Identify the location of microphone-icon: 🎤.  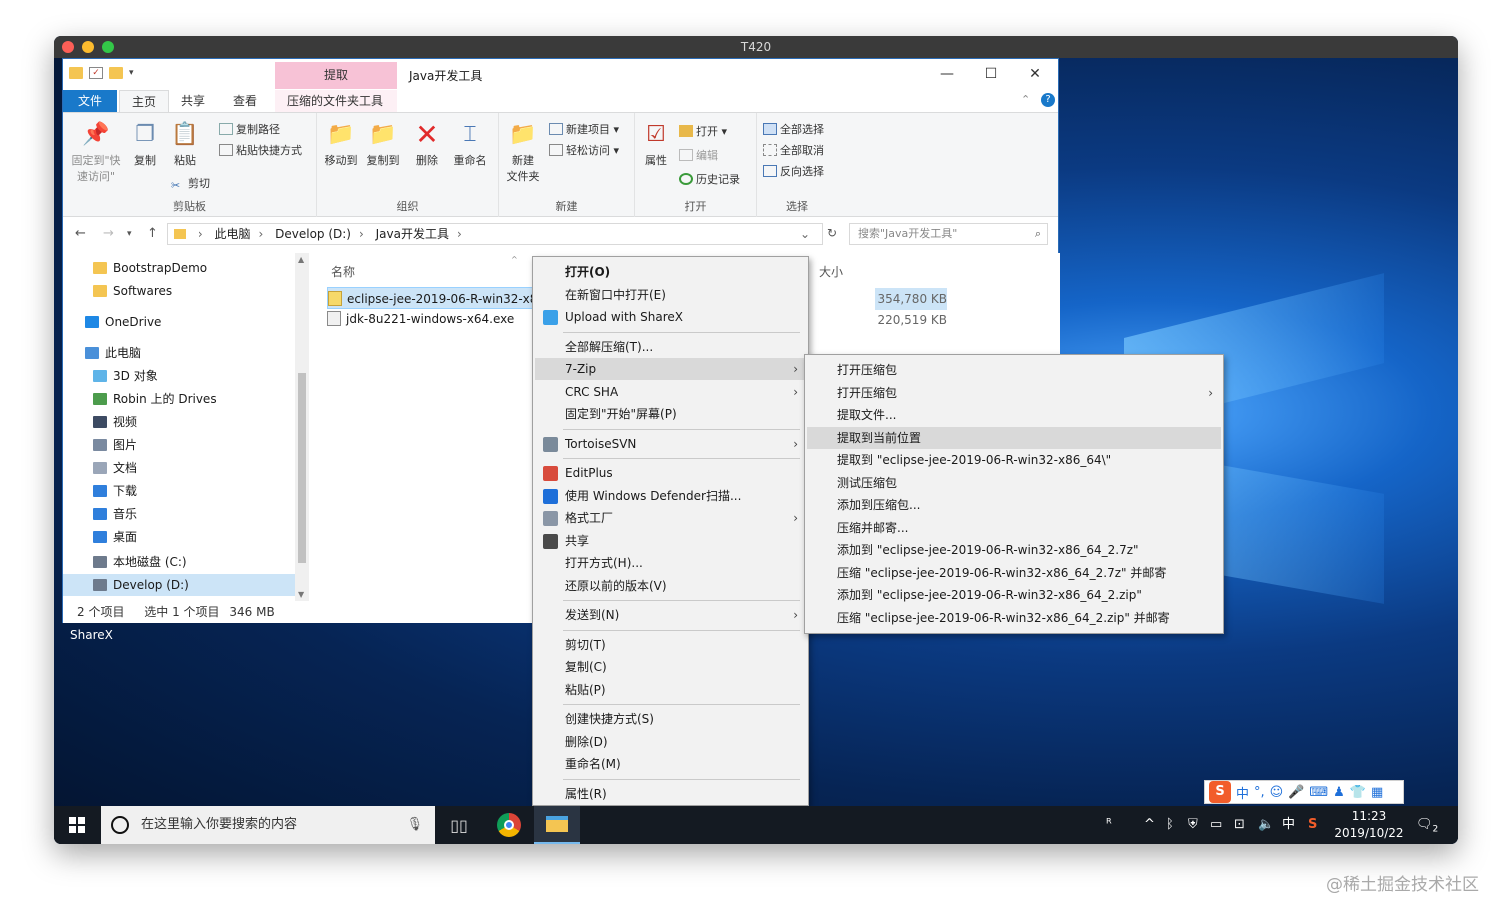
(1296, 792).